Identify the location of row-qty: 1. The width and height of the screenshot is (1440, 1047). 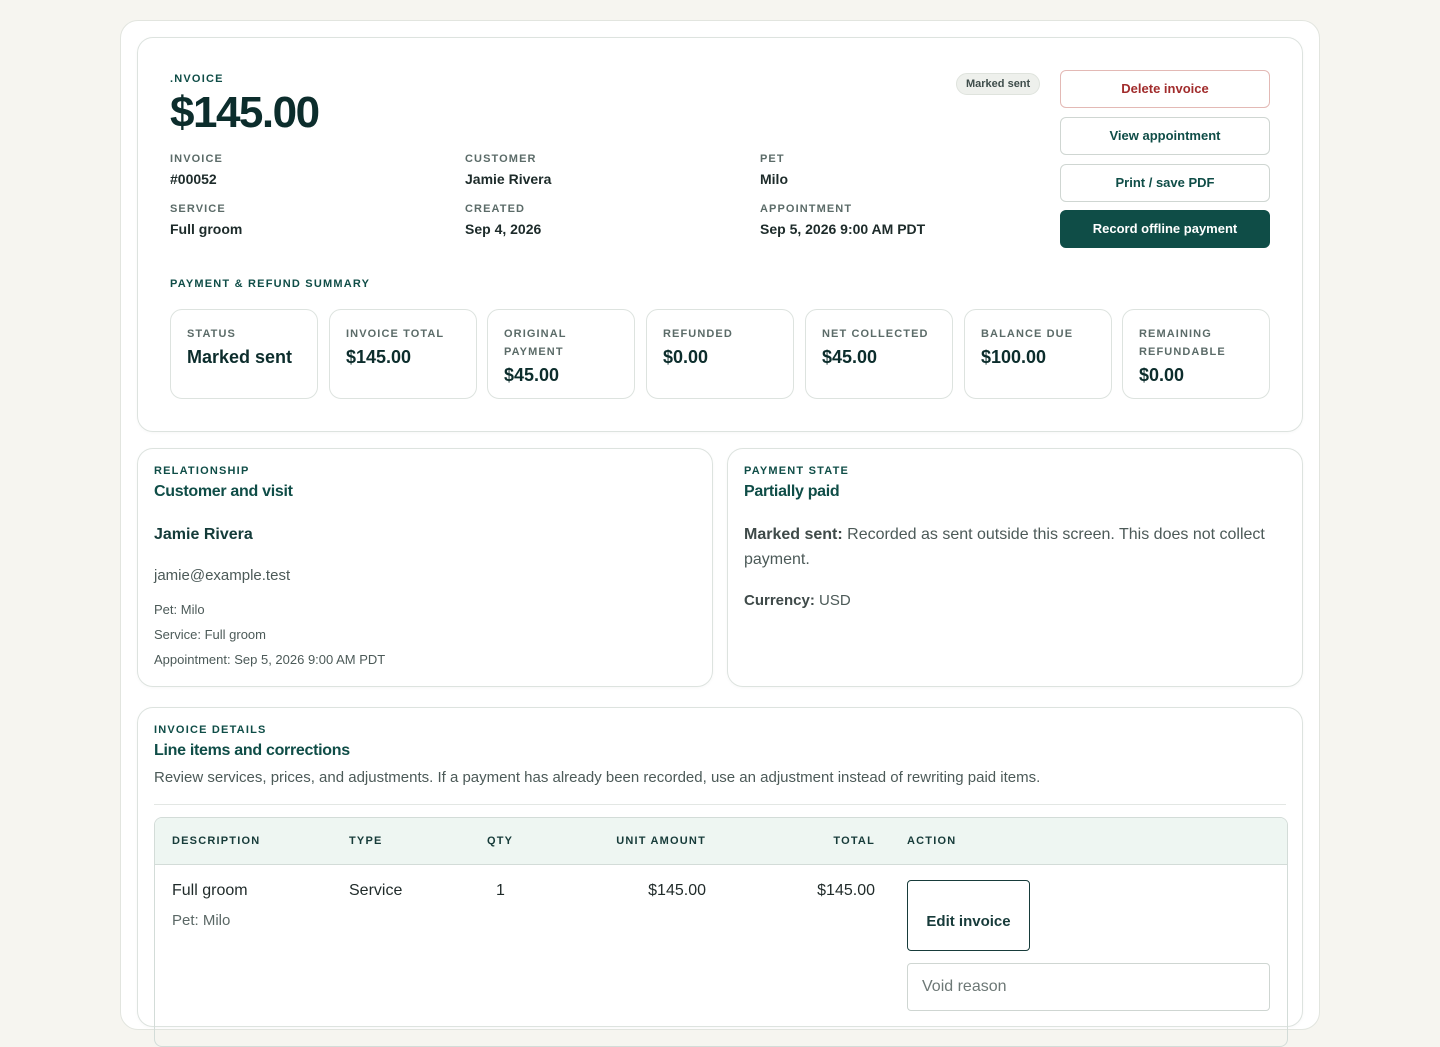
(500, 890).